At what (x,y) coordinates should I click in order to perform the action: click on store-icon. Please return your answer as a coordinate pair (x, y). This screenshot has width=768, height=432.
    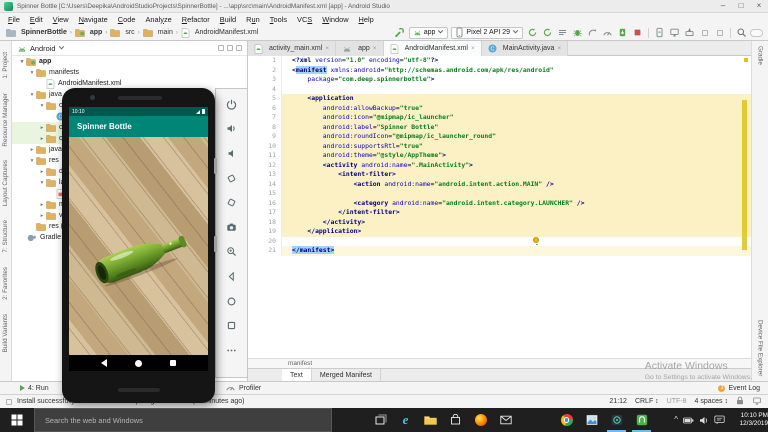
    Looking at the image, I should click on (455, 420).